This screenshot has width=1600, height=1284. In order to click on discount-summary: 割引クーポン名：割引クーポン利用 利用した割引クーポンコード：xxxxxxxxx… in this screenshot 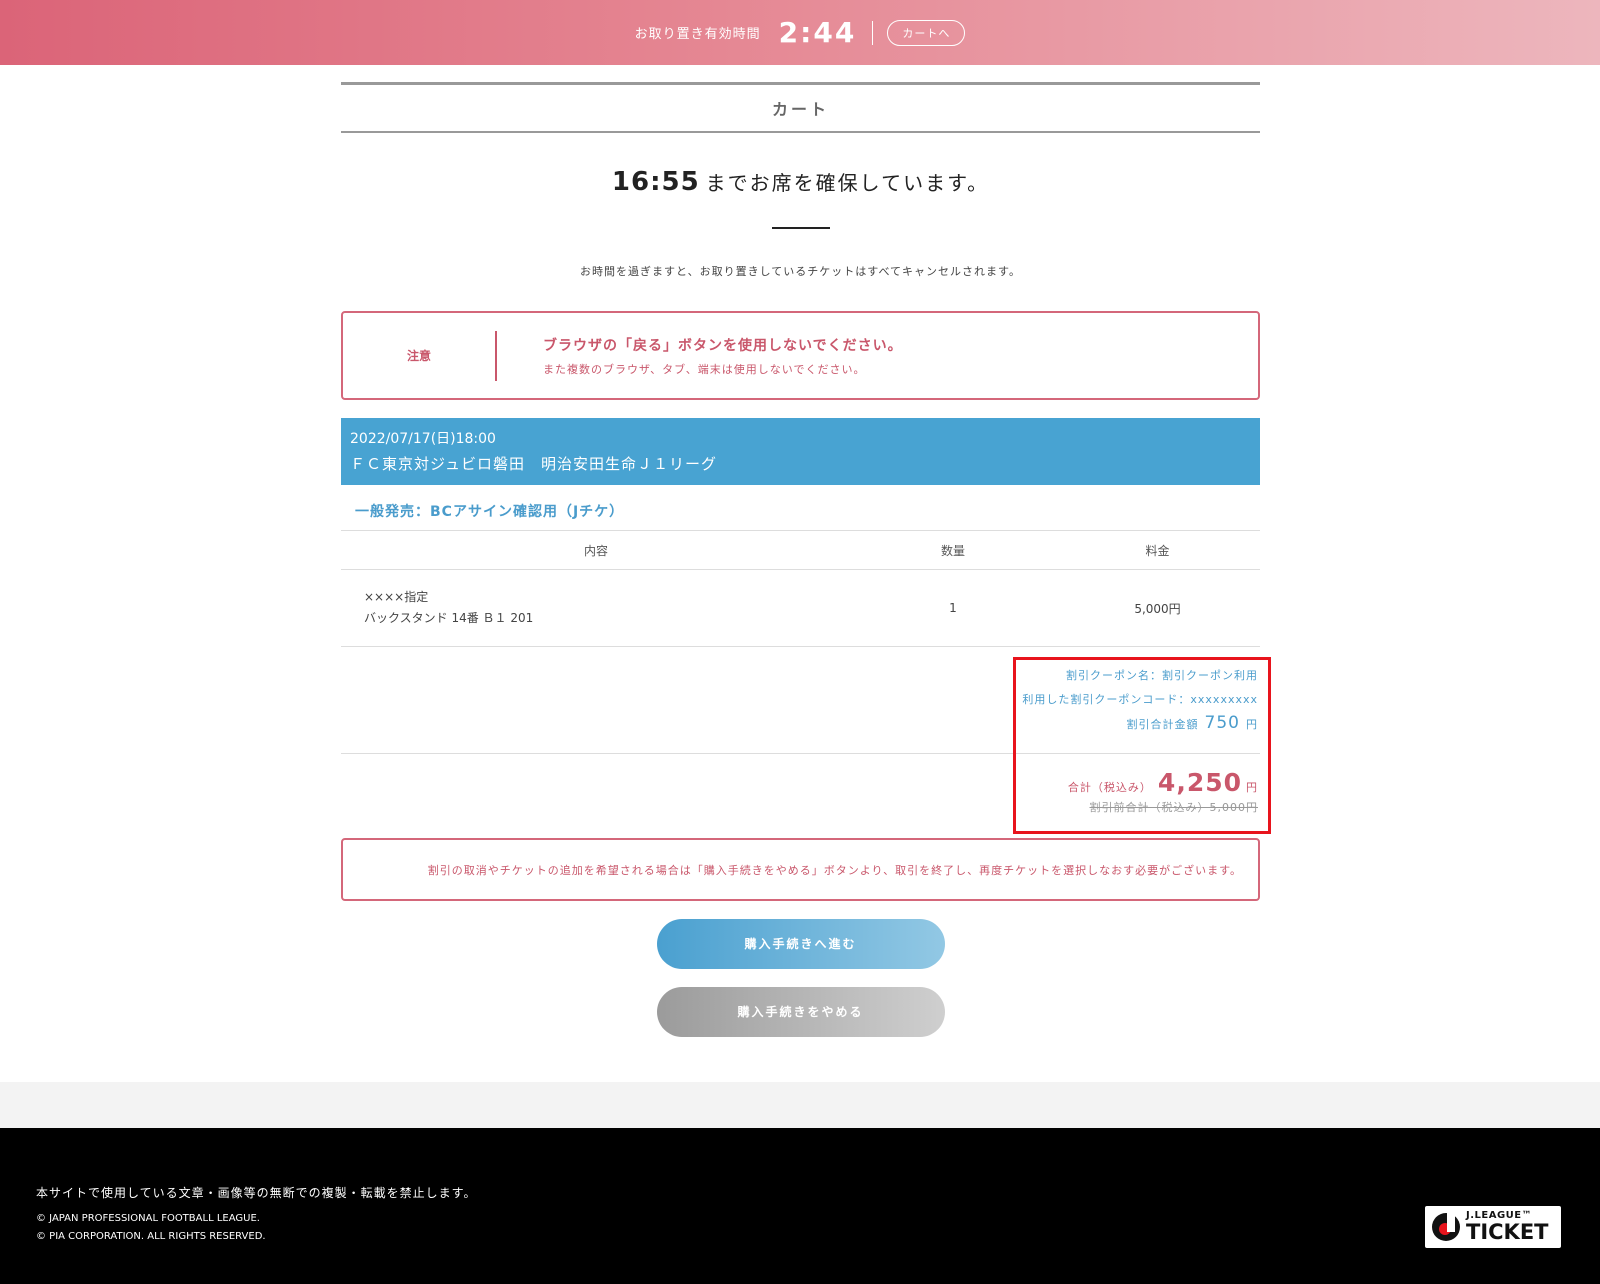, I will do `click(800, 700)`.